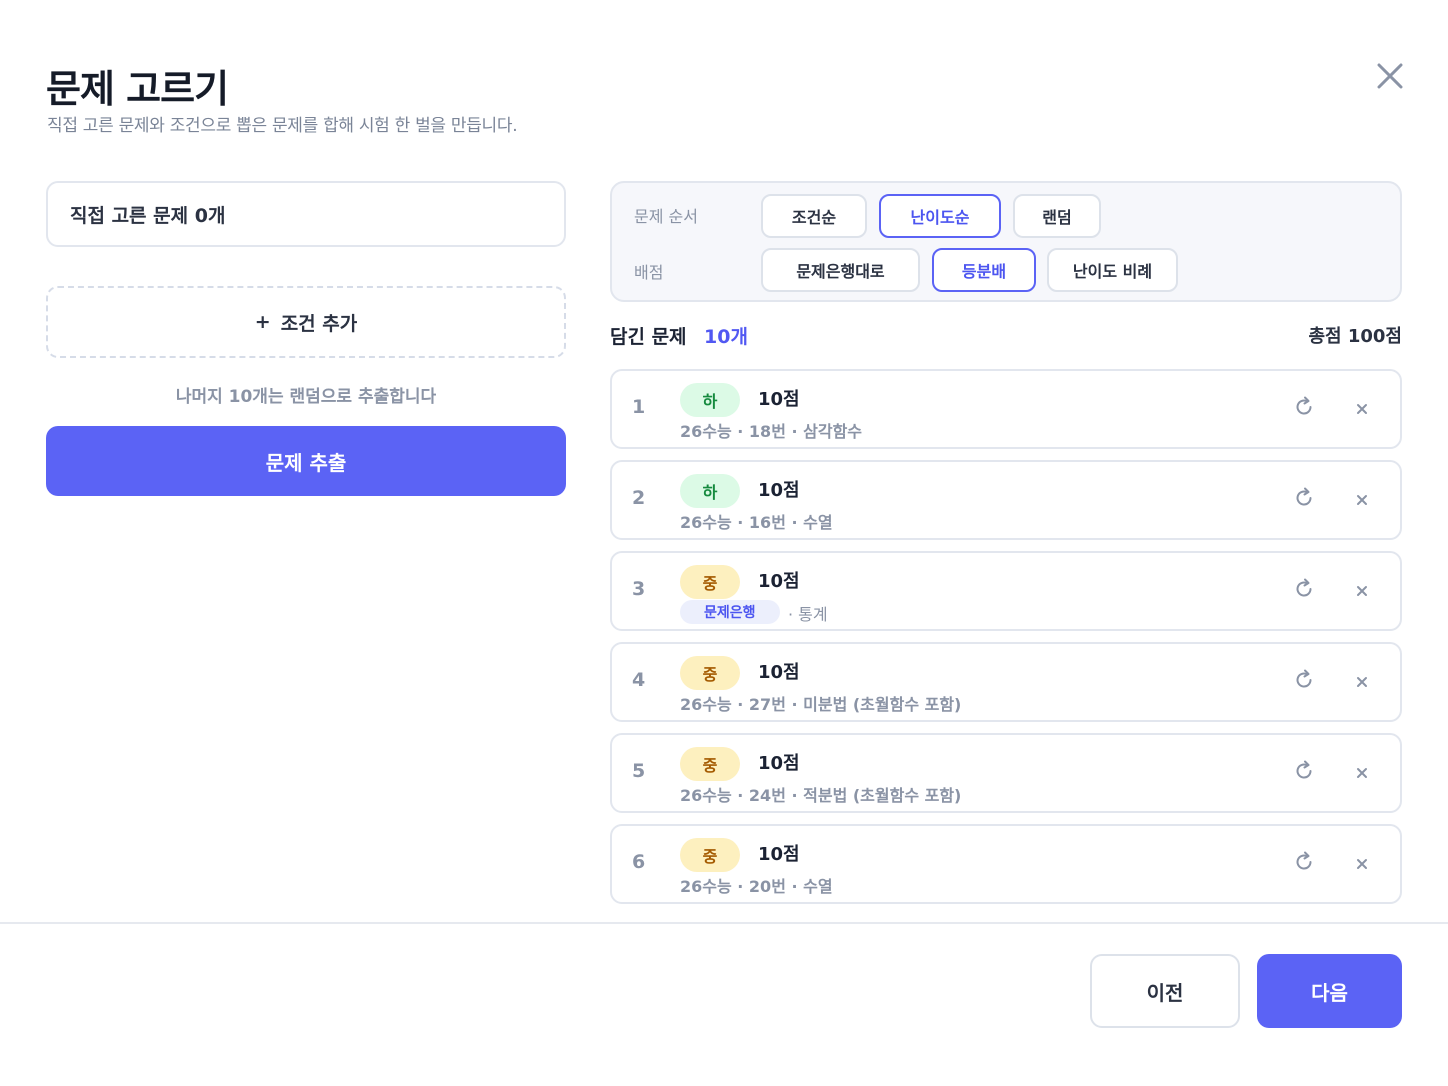 This screenshot has height=1086, width=1448. What do you see at coordinates (1006, 682) in the screenshot?
I see `problem-row: 4 중 10점 26수능 · 27번 · 미분법 (초월함수 포함)` at bounding box center [1006, 682].